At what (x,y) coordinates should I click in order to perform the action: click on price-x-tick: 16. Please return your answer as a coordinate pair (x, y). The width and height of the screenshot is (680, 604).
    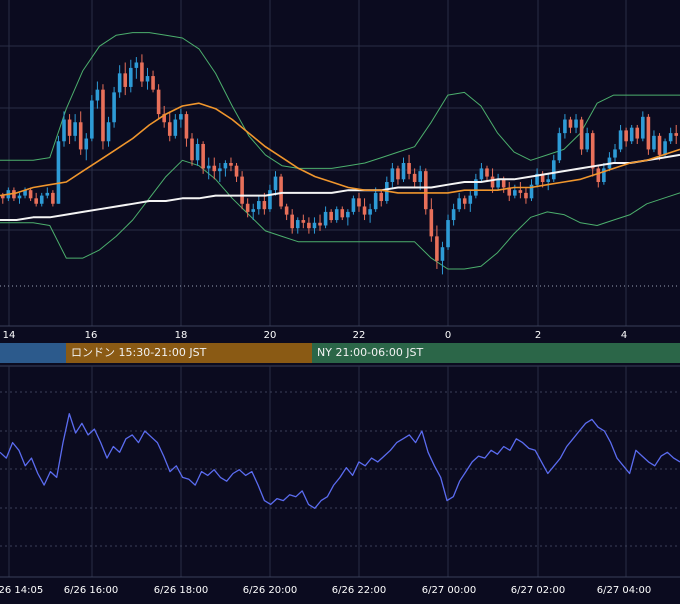
    Looking at the image, I should click on (91, 335).